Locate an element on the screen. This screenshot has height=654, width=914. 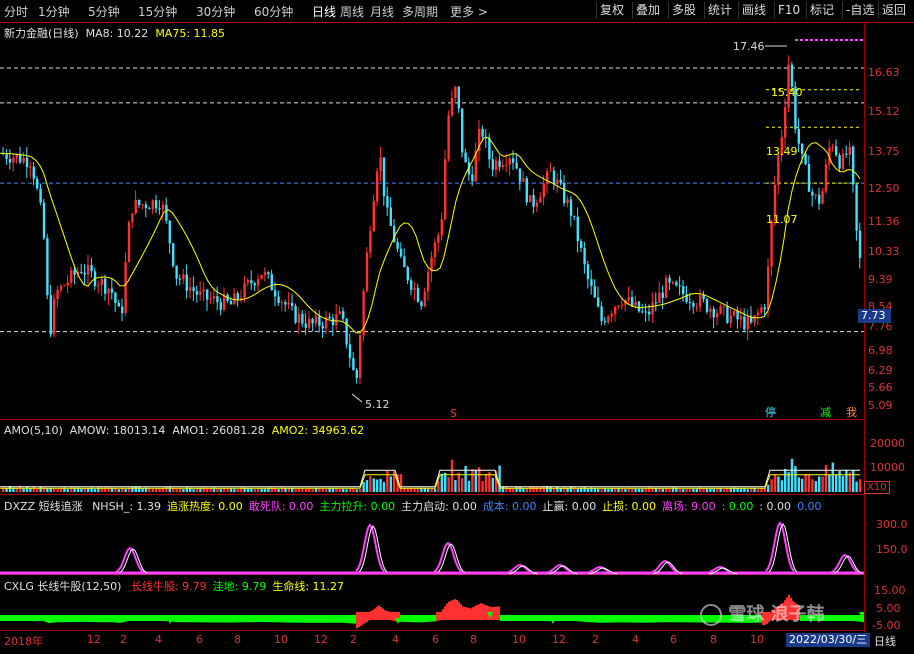
overlay-button: 叠加 is located at coordinates (647, 10).